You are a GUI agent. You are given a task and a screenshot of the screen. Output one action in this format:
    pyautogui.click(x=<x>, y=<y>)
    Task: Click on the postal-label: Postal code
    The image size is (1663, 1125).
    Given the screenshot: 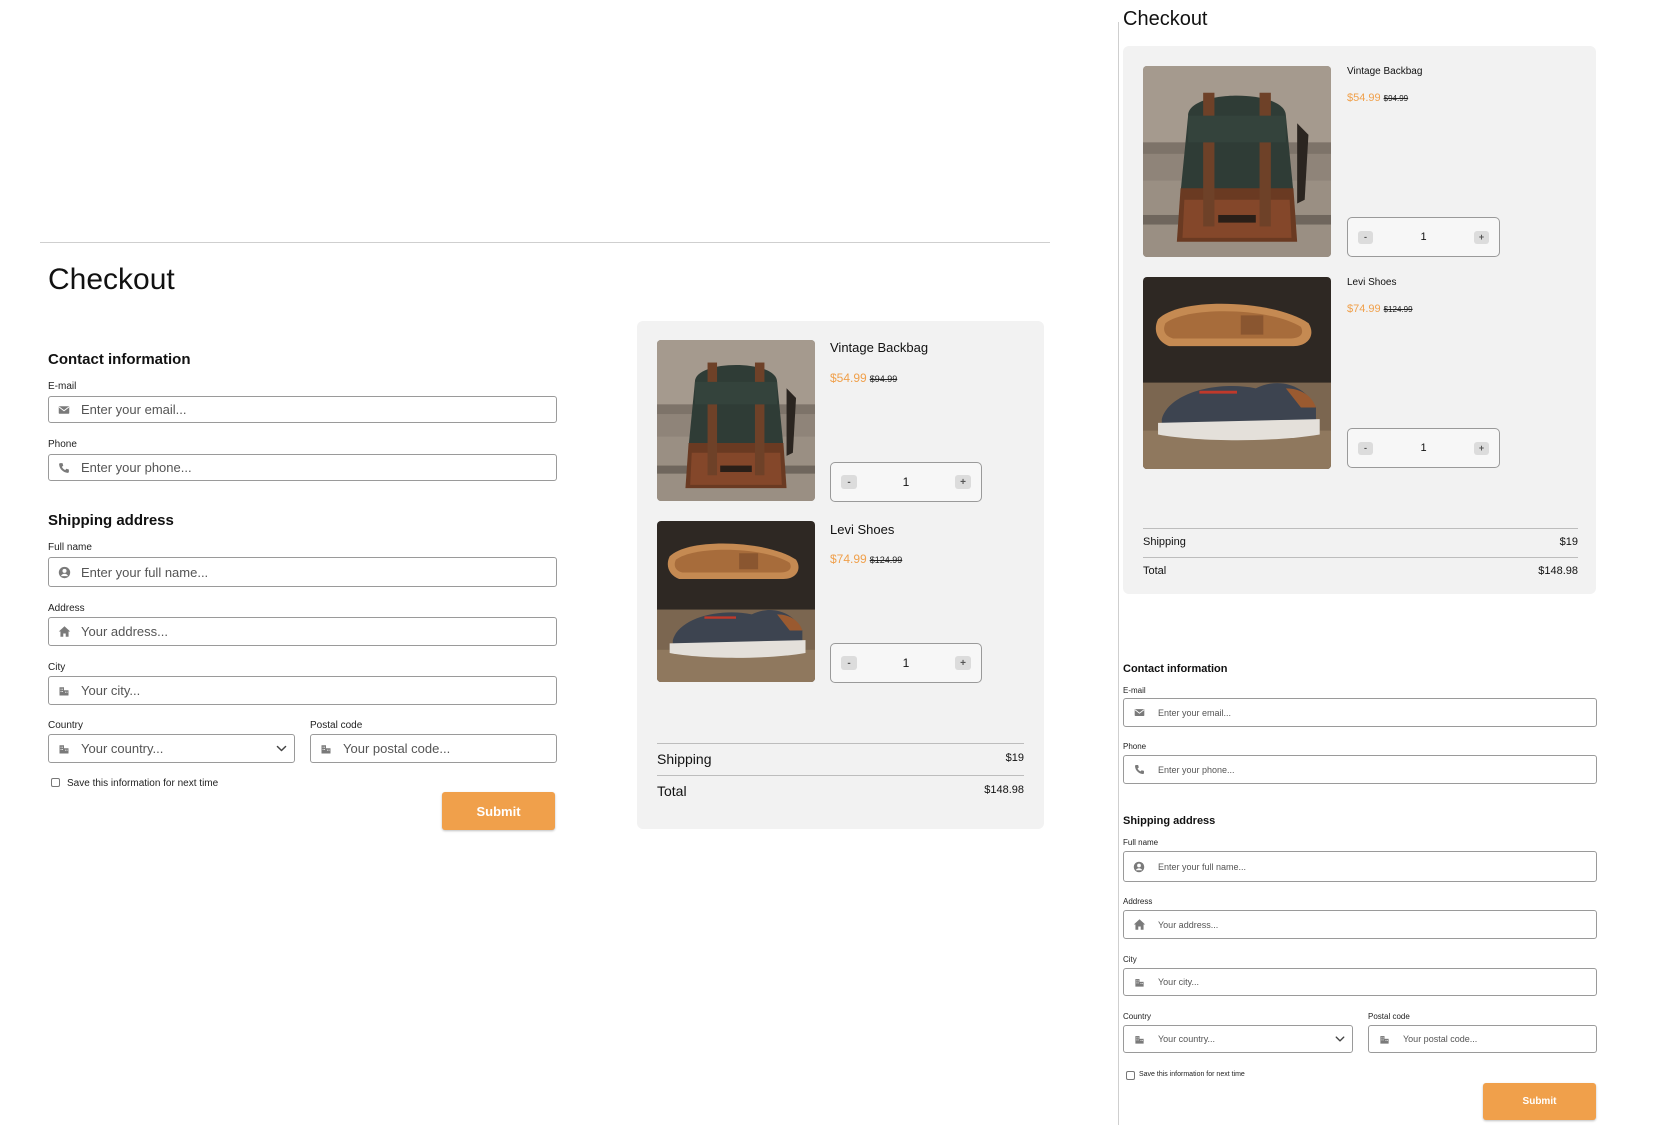 What is the action you would take?
    pyautogui.click(x=1389, y=1016)
    